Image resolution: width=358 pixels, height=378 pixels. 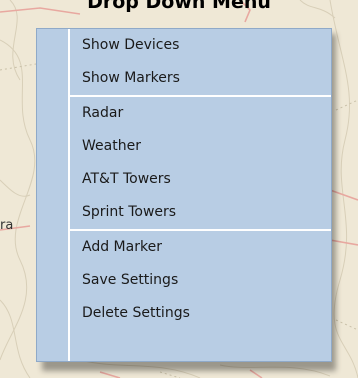 I want to click on menu-item-delete-settings: Delete Settings, so click(x=200, y=313).